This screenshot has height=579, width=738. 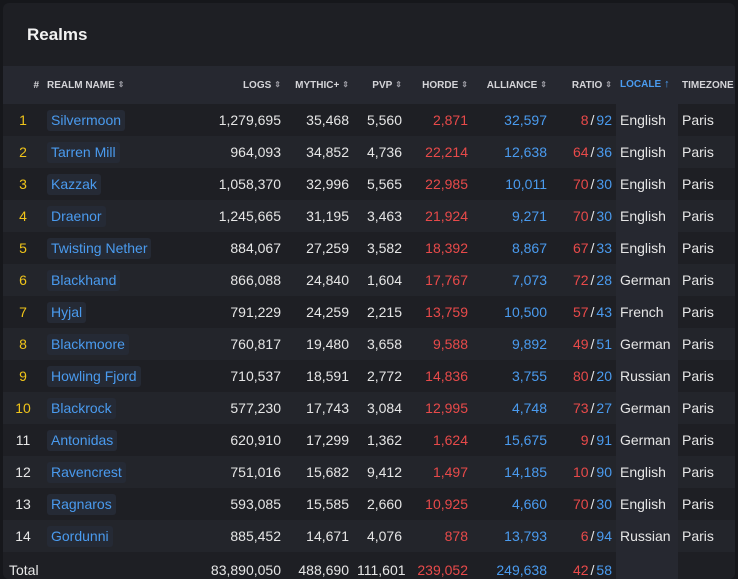 What do you see at coordinates (123, 85) in the screenshot?
I see `header-realm-name: REALM NAME ⇕` at bounding box center [123, 85].